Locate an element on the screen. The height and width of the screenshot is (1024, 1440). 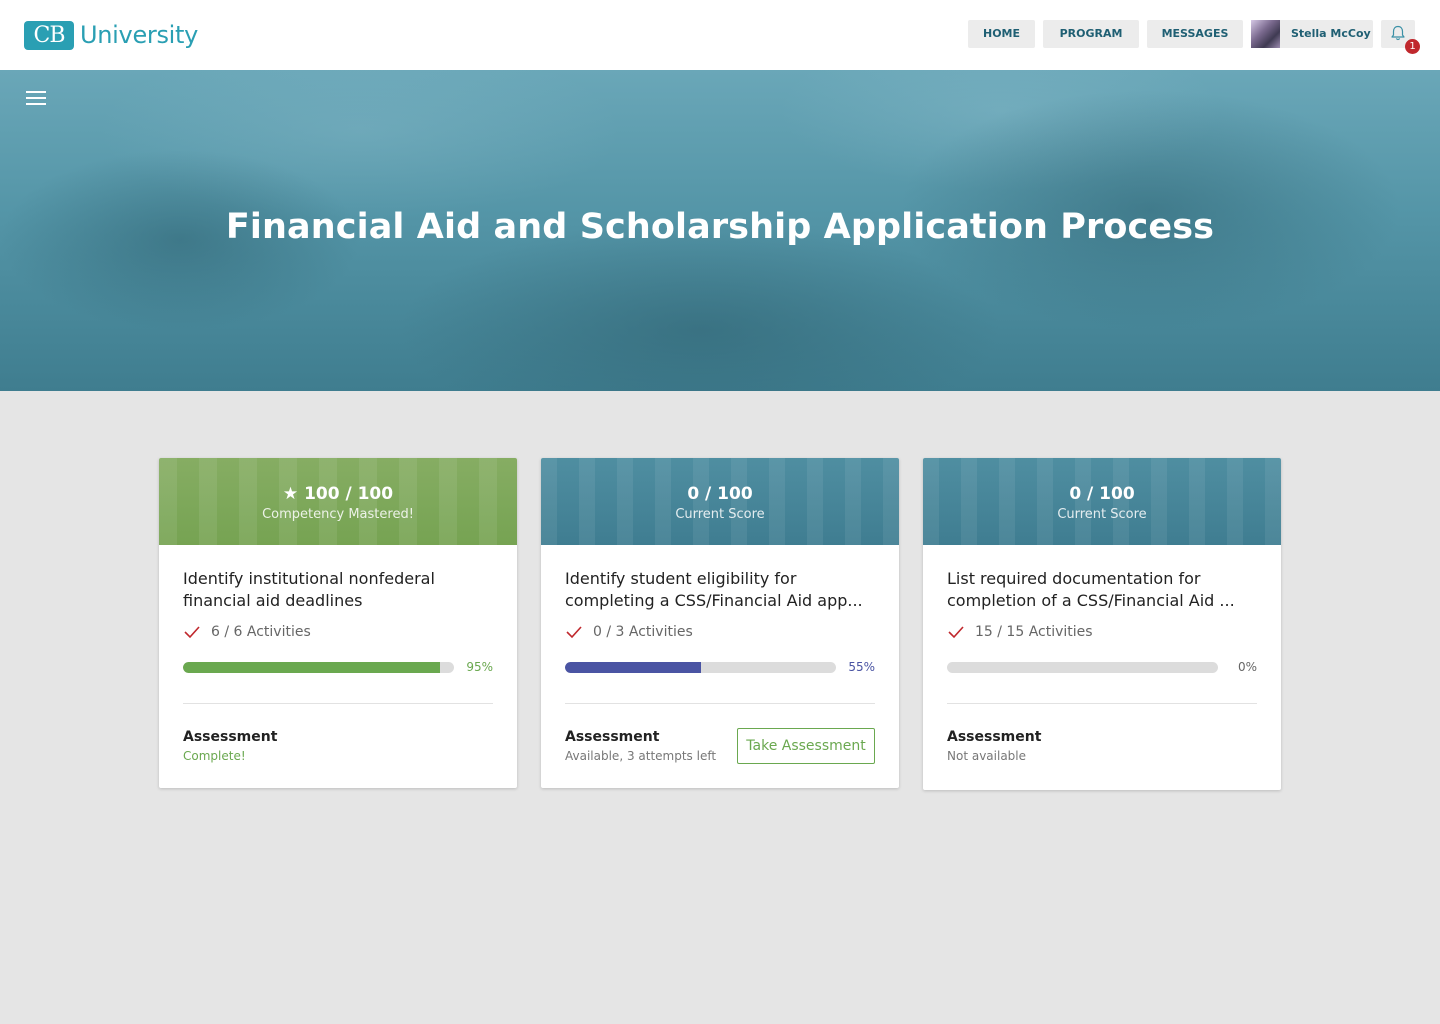
progress-percent: 0% is located at coordinates (1247, 667).